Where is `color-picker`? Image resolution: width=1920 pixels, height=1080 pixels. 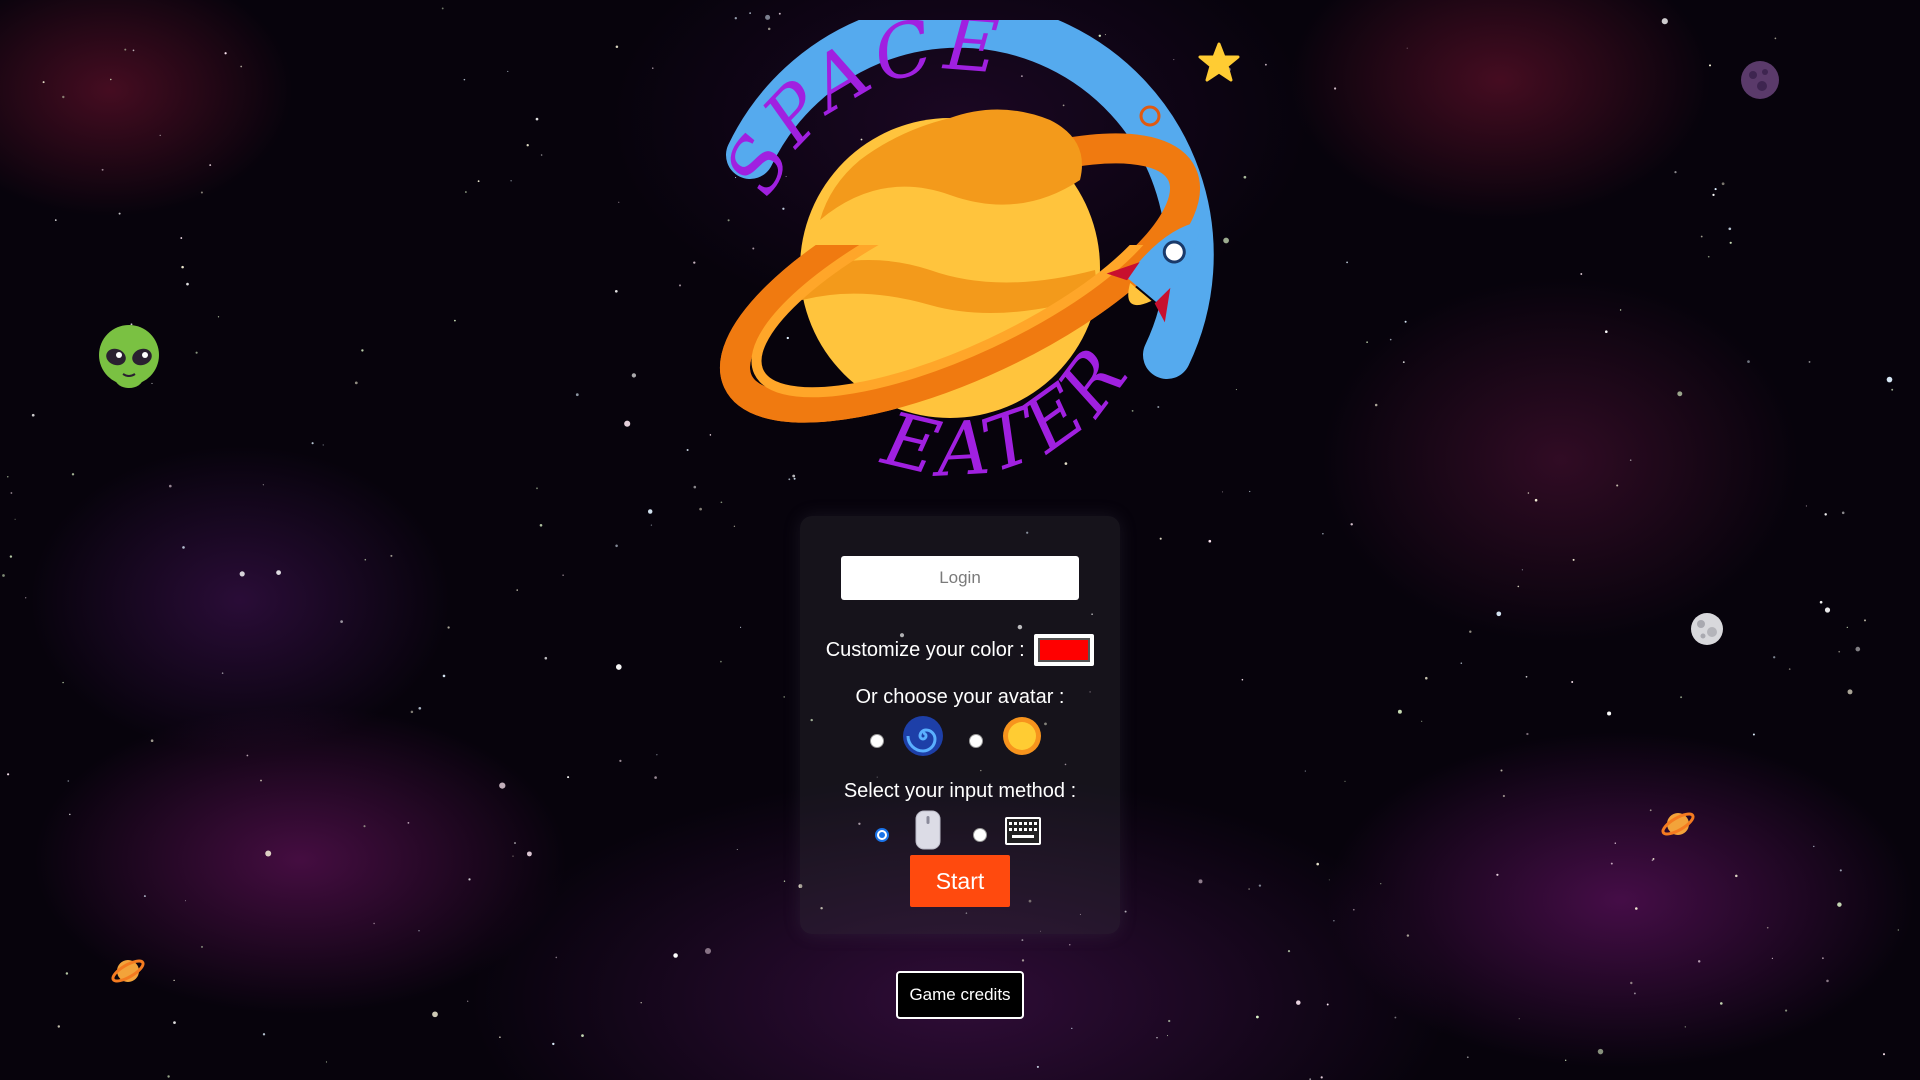 color-picker is located at coordinates (1064, 650).